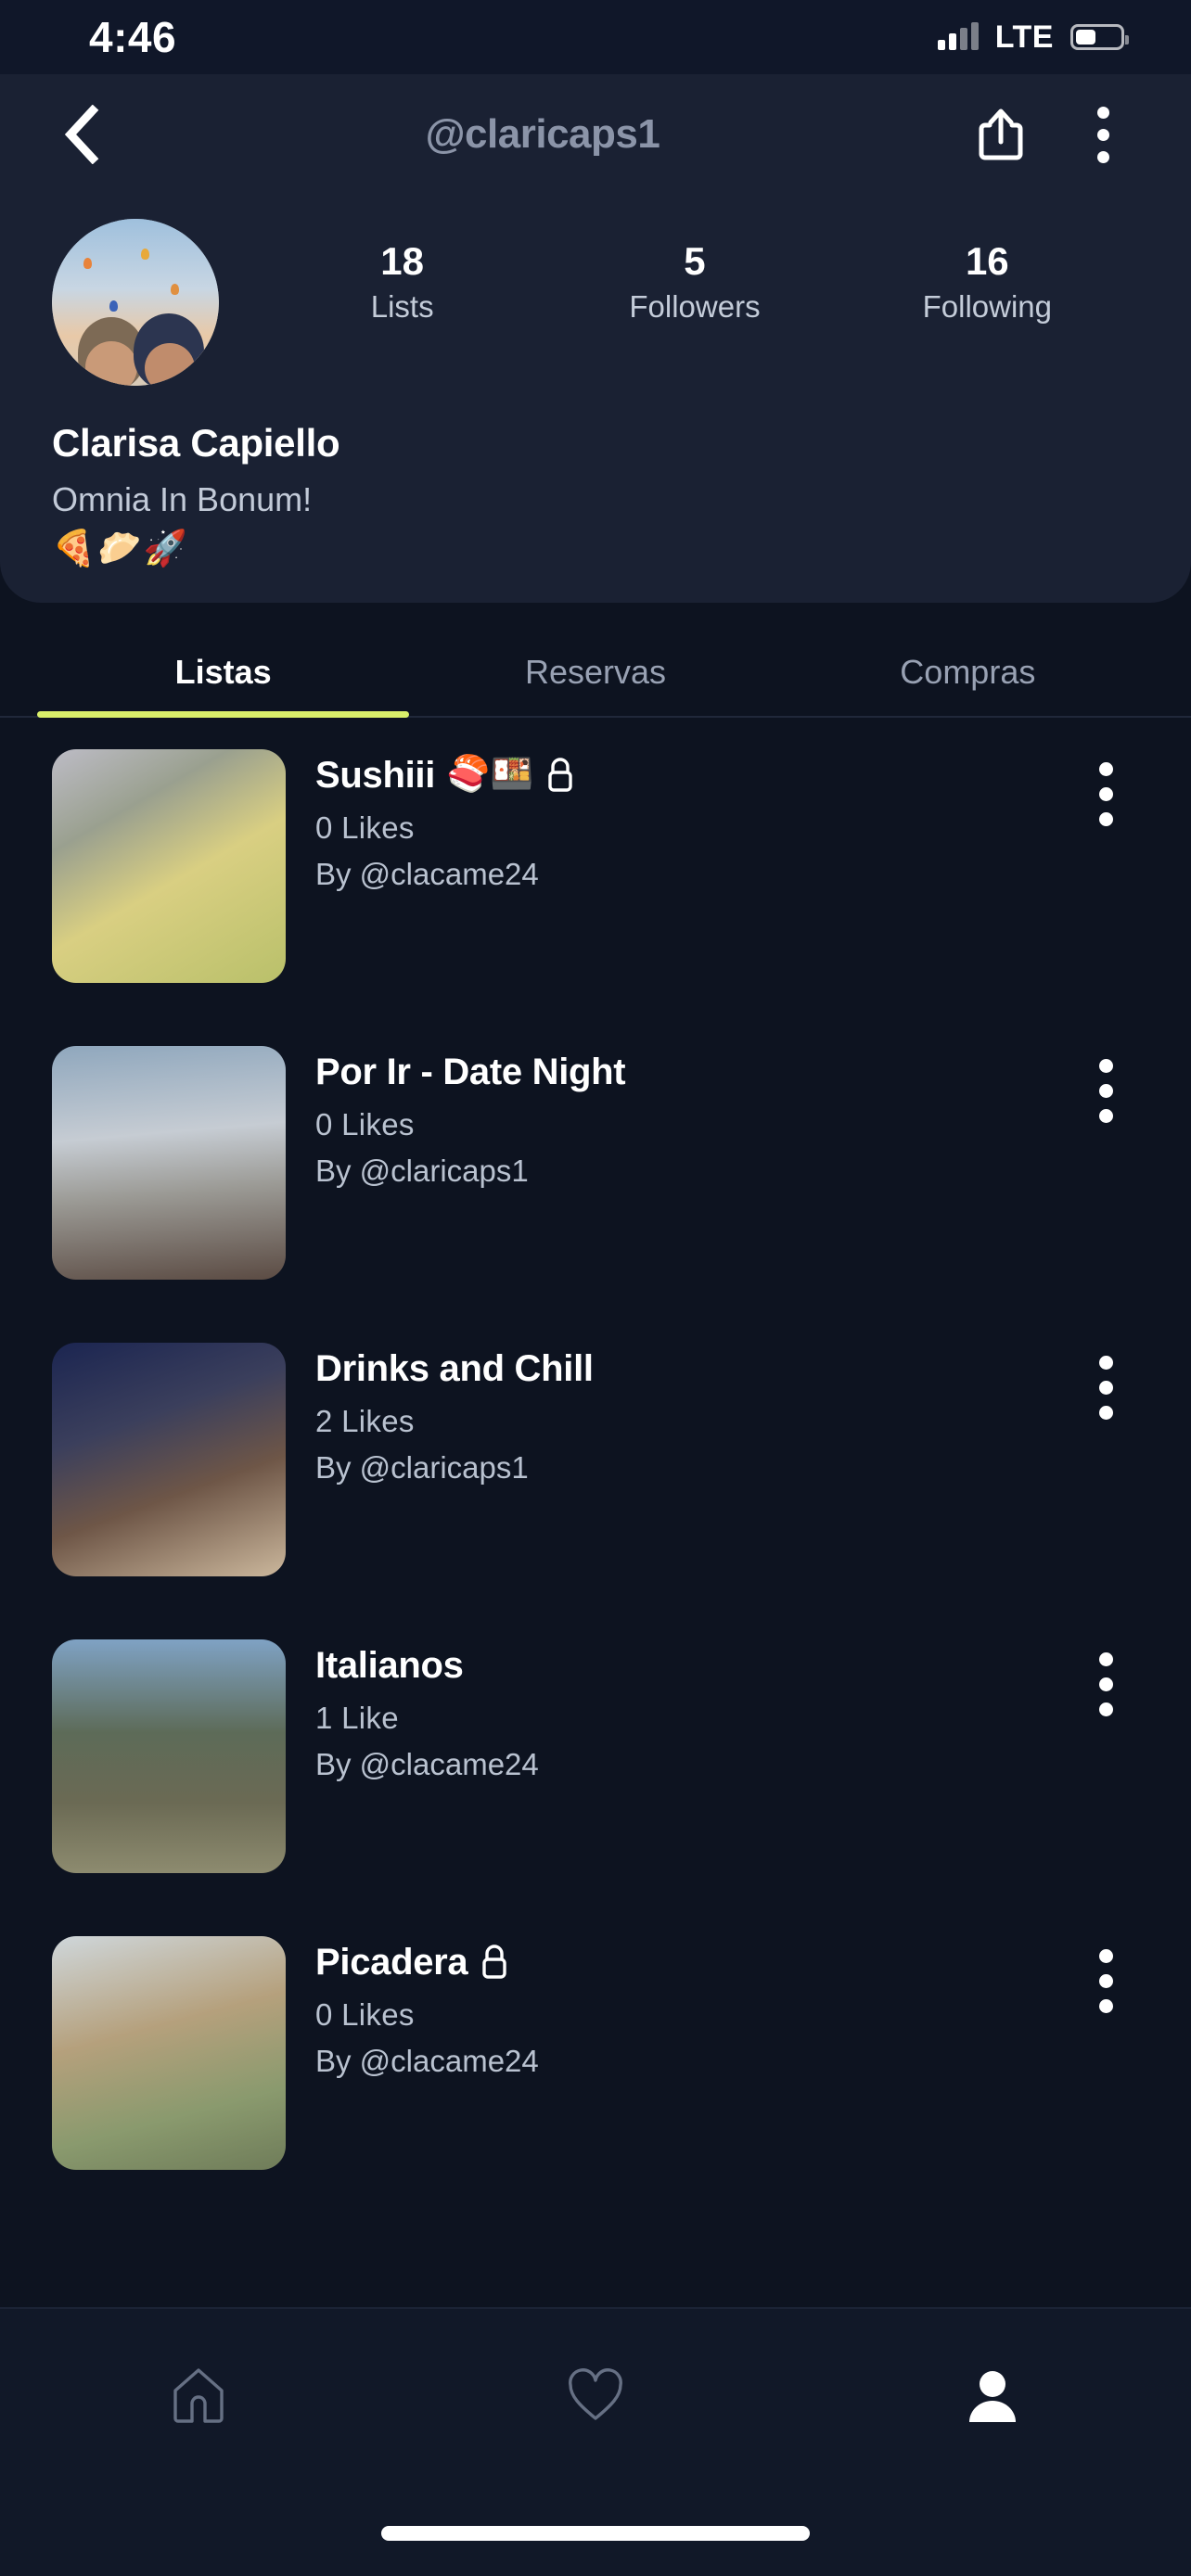 The image size is (1191, 2576). Describe the element at coordinates (673, 1711) in the screenshot. I see `list-item-body: Italianos 1 Like By @clacame24` at that location.